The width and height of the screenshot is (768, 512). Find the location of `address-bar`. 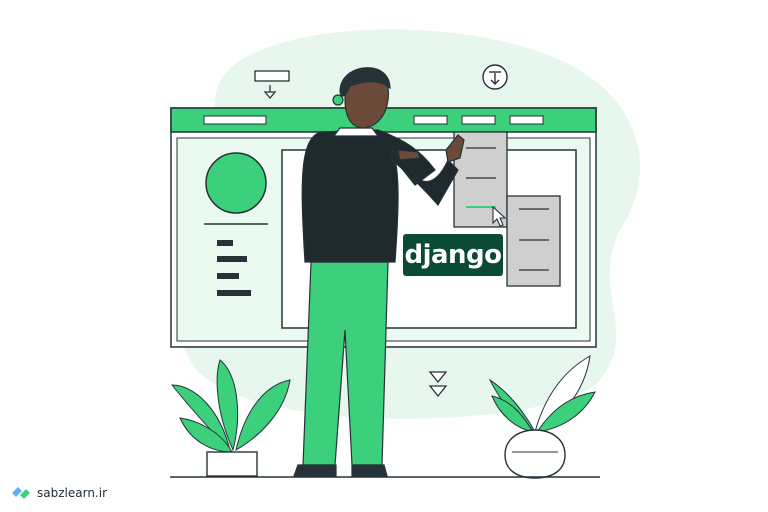

address-bar is located at coordinates (235, 120).